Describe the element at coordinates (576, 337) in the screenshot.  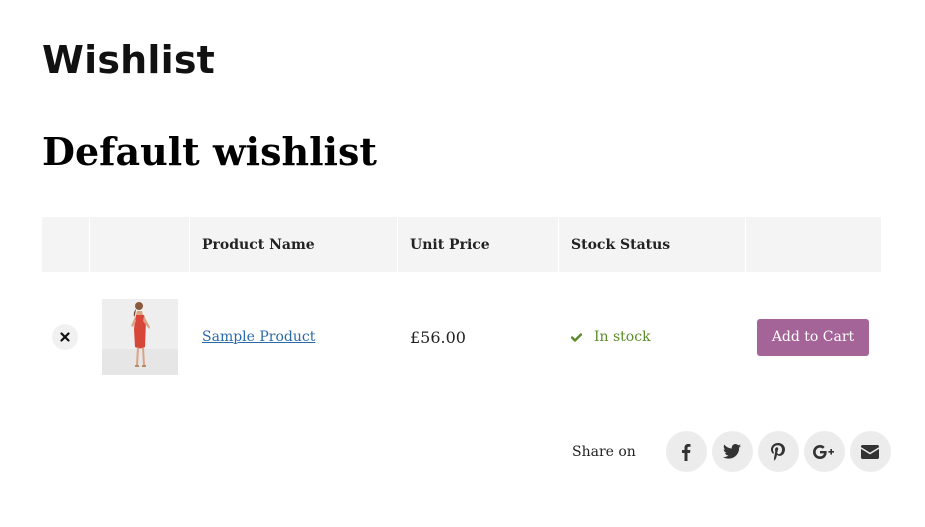
I see `check-icon` at that location.